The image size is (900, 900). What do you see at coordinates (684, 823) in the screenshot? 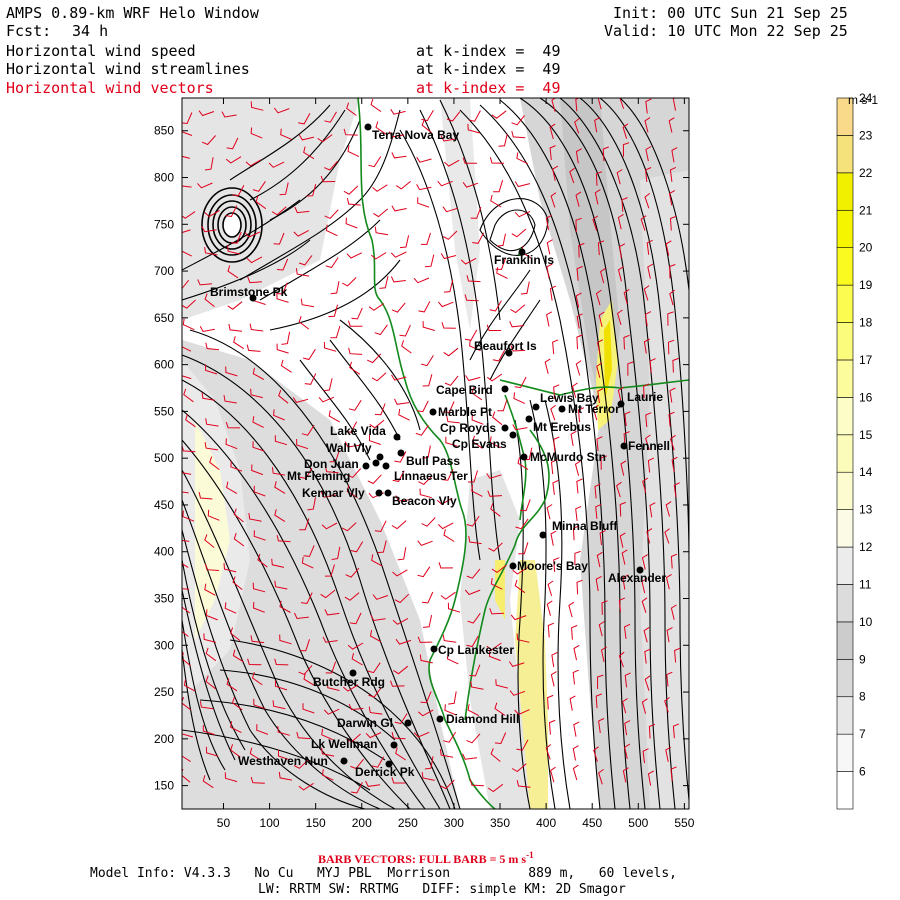
I see `x-tick-label: 550` at bounding box center [684, 823].